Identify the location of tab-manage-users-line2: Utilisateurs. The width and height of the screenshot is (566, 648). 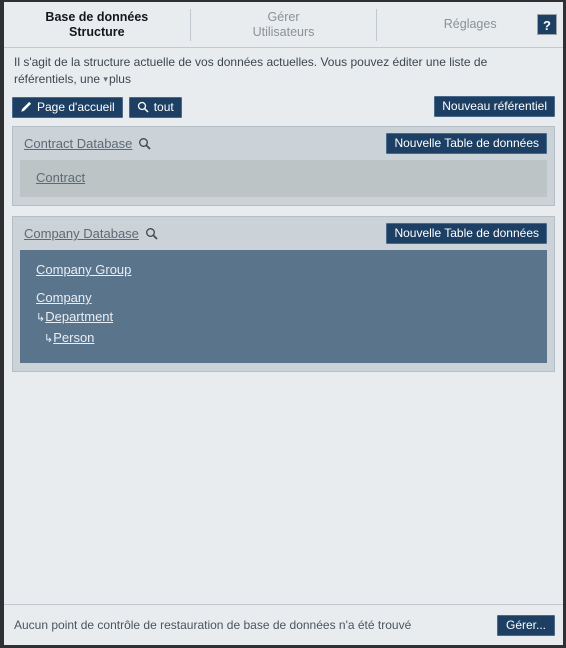
(283, 31).